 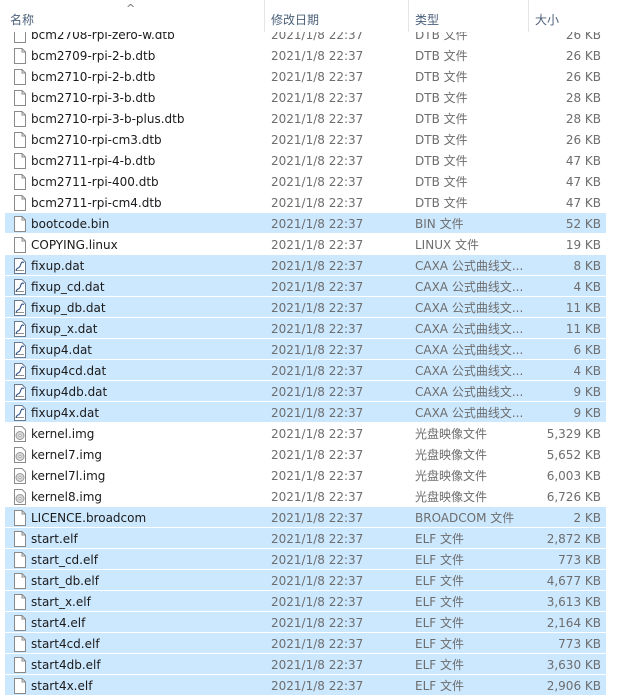 What do you see at coordinates (573, 476) in the screenshot?
I see `file-size: 6,003 KB` at bounding box center [573, 476].